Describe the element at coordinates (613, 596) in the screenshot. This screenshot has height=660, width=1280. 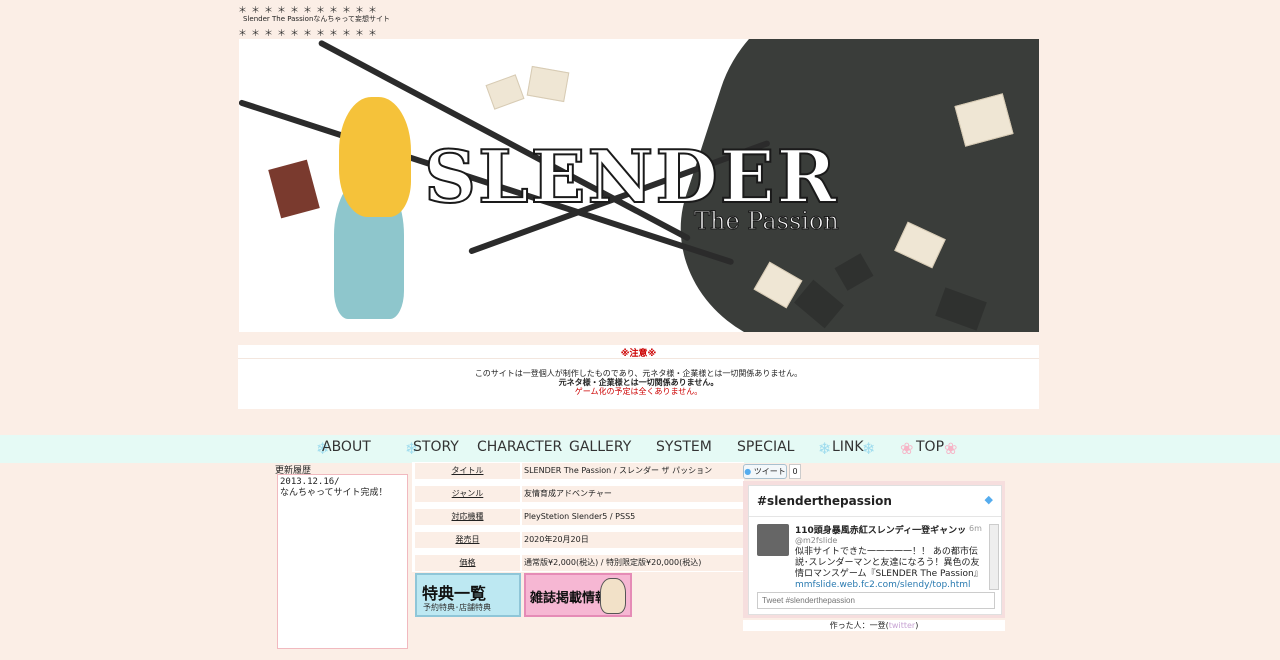
I see `character-face-icon` at that location.